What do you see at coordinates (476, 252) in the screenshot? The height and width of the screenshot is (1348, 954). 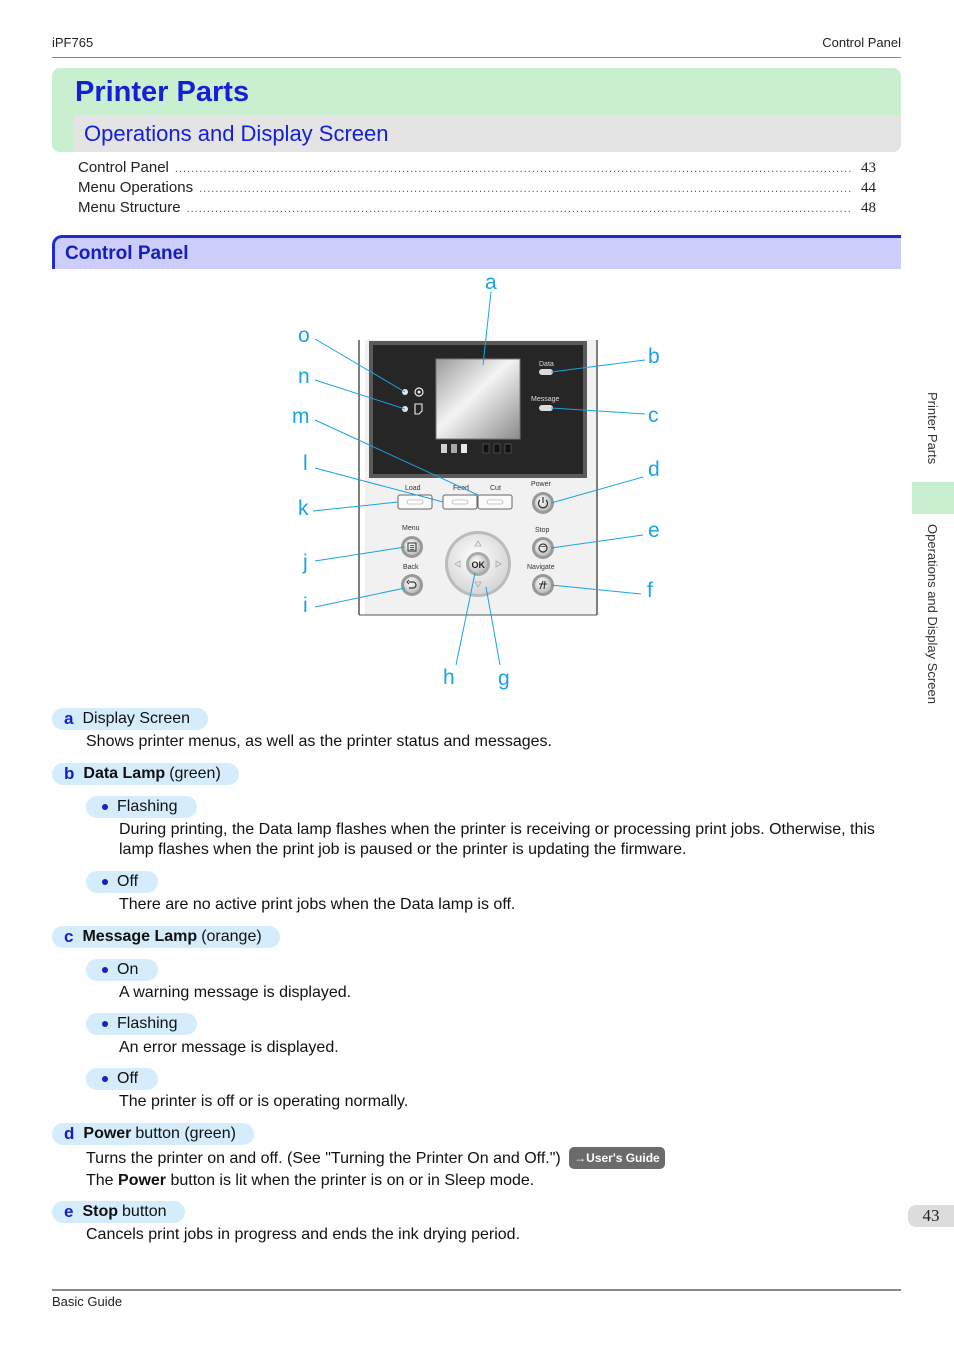 I see `section-heading-bar: Control Panel` at bounding box center [476, 252].